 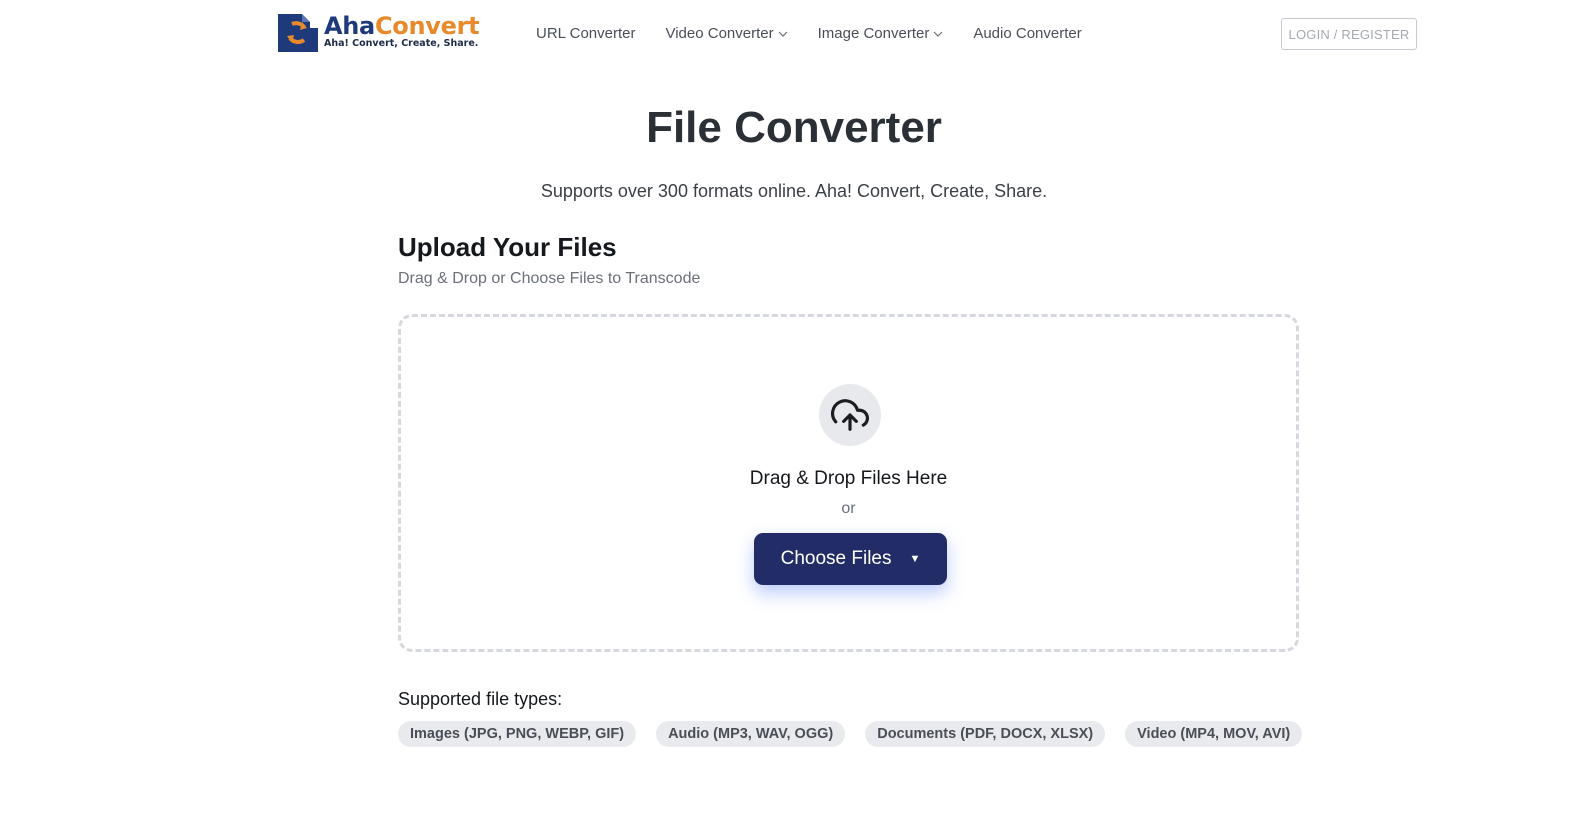 I want to click on logo-name-convert: Convert, so click(x=427, y=26).